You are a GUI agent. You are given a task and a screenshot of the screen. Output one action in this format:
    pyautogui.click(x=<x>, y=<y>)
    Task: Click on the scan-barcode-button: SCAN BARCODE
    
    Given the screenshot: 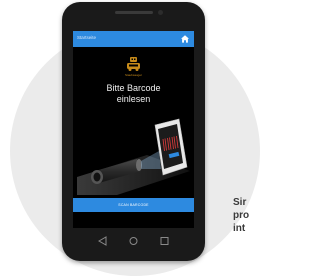 What is the action you would take?
    pyautogui.click(x=133, y=205)
    